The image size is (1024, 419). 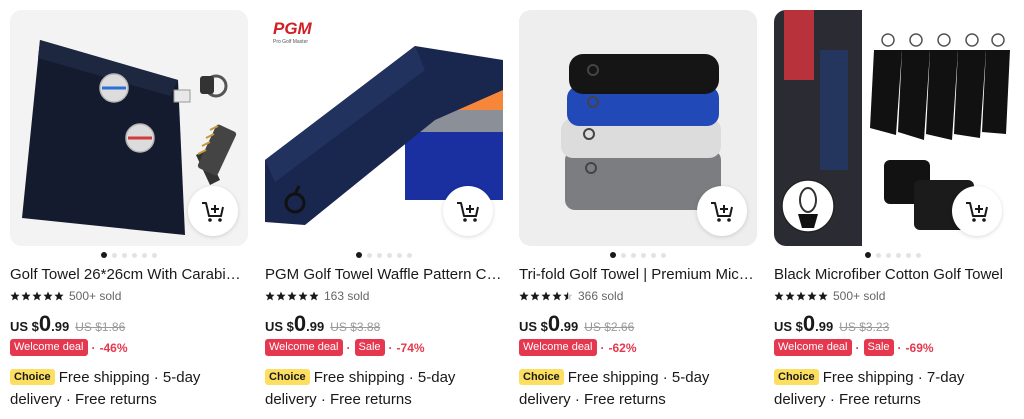 I want to click on welcome-deal-badge: Welcome deal, so click(x=49, y=347).